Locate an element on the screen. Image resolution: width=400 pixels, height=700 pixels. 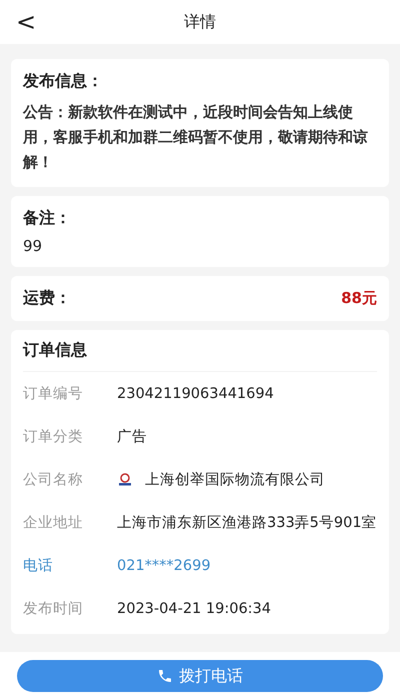
notice-text: 公告：新款软件在测试中，近段时间会告知上线使用，客服手机和加群二维码暂不使用，敬请期待和谅解！ is located at coordinates (196, 137).